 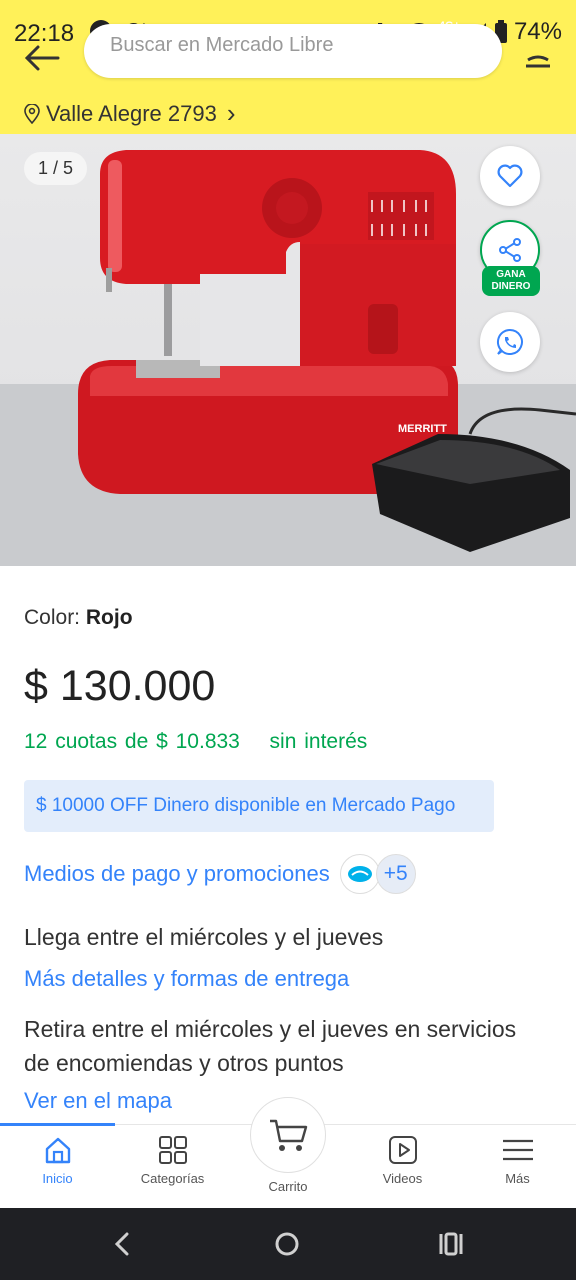 What do you see at coordinates (57, 1178) in the screenshot?
I see `nav-inicio-label: Inicio` at bounding box center [57, 1178].